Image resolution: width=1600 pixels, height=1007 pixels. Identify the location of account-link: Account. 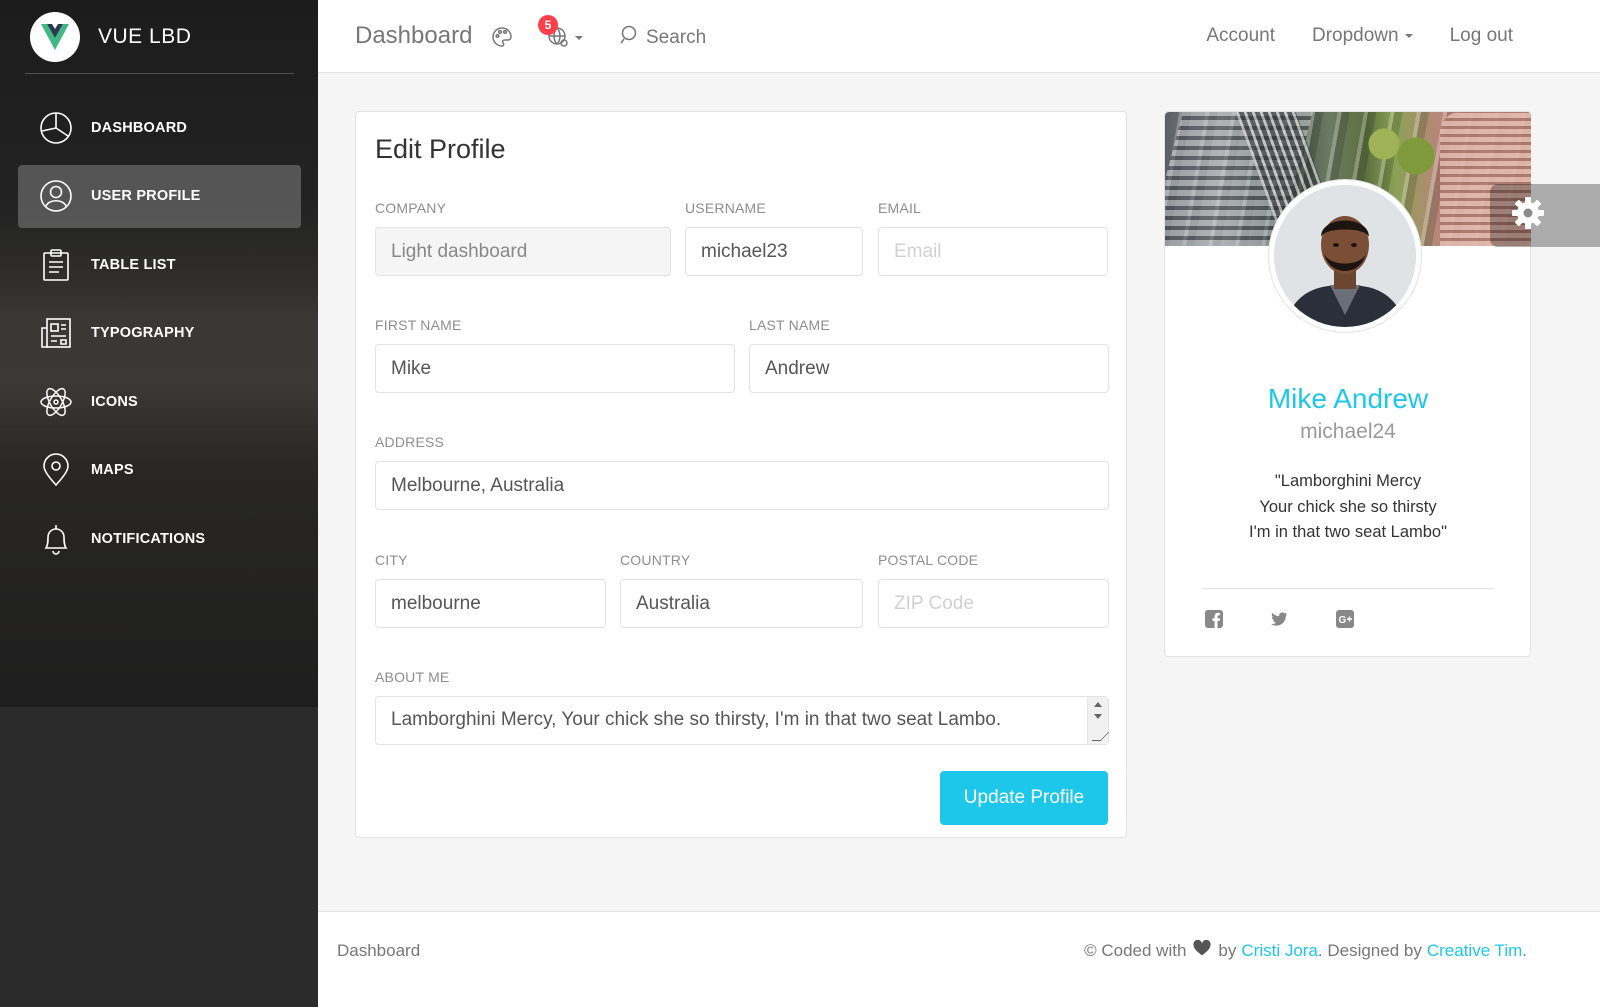
(1240, 36).